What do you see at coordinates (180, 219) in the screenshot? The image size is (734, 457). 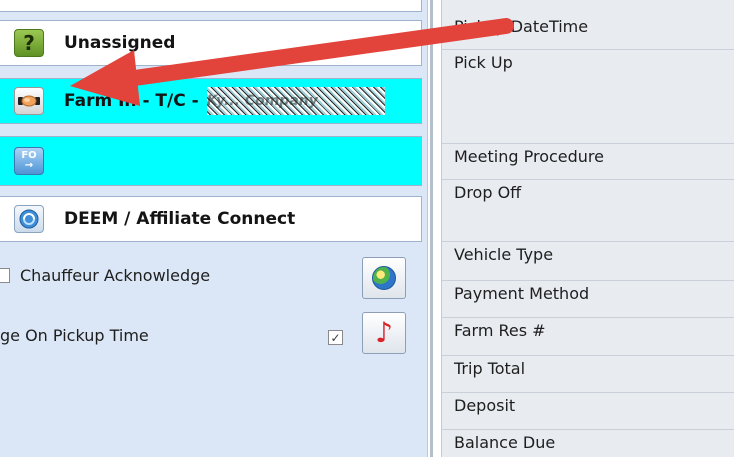 I see `deem-label: DEEM / Affiliate Connect` at bounding box center [180, 219].